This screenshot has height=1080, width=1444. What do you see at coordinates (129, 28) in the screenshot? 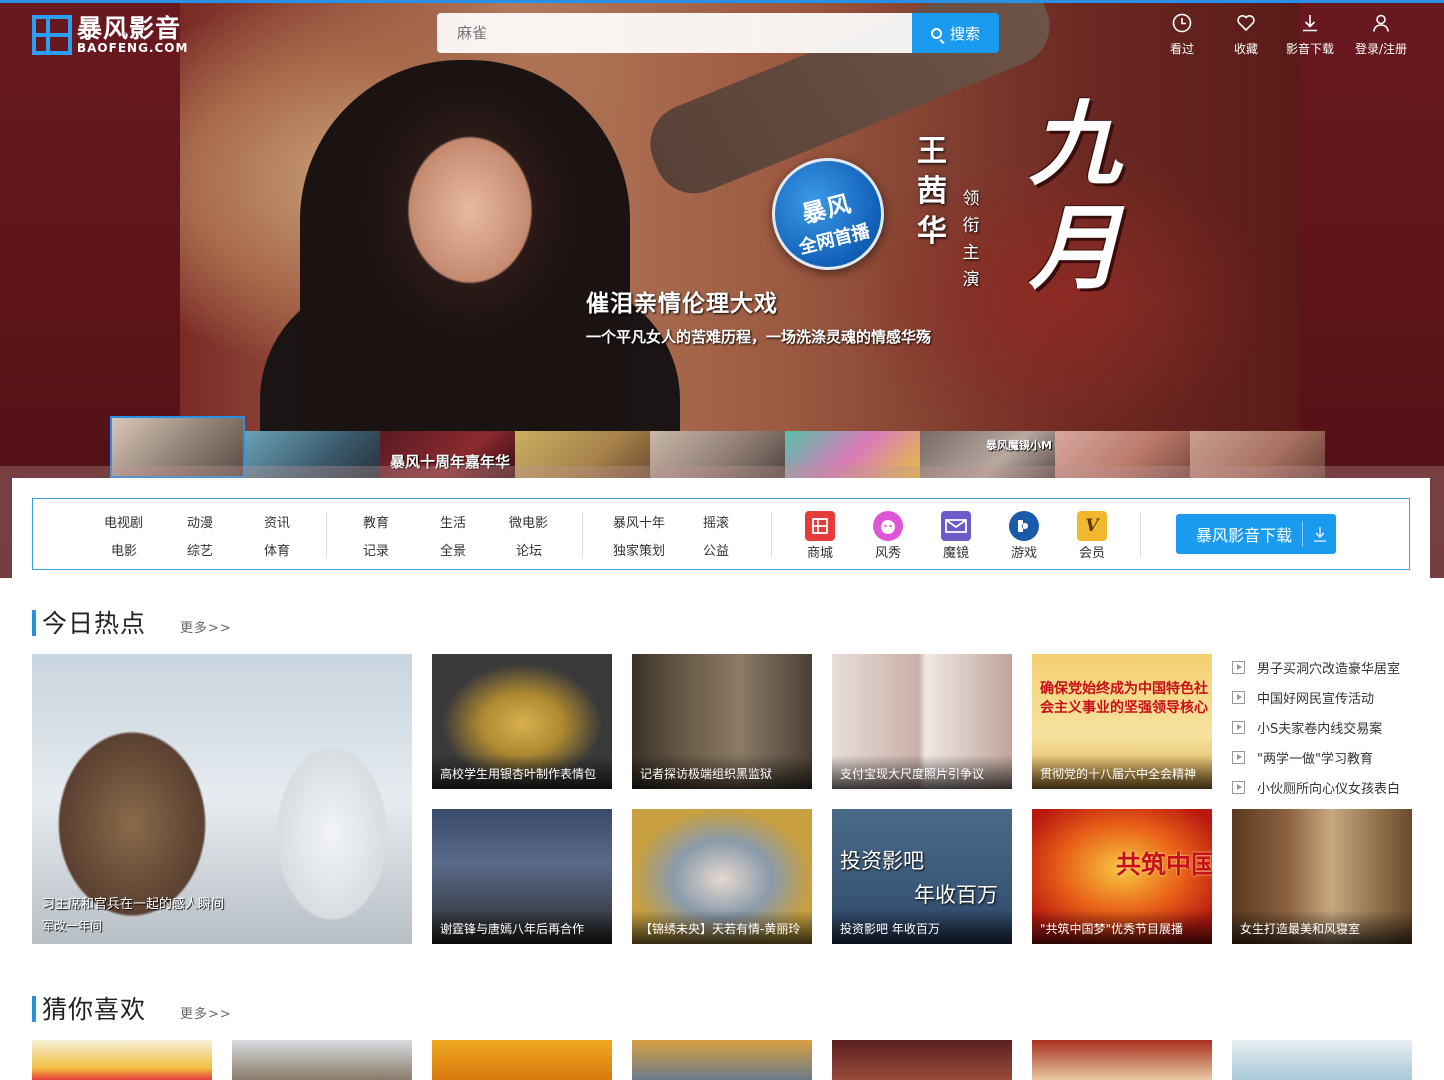
I see `logo-chinese: 暴风影音` at bounding box center [129, 28].